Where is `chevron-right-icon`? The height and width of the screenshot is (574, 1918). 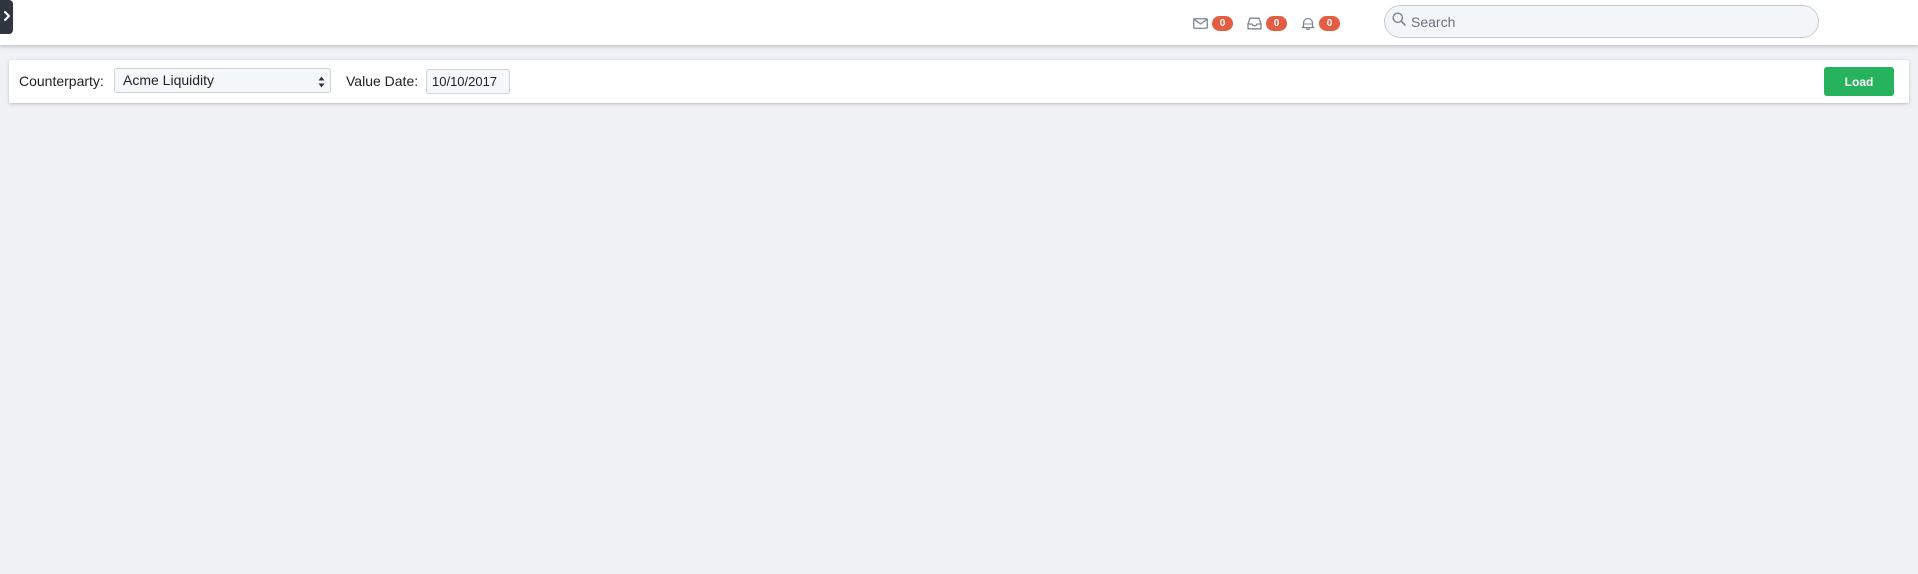 chevron-right-icon is located at coordinates (7, 17).